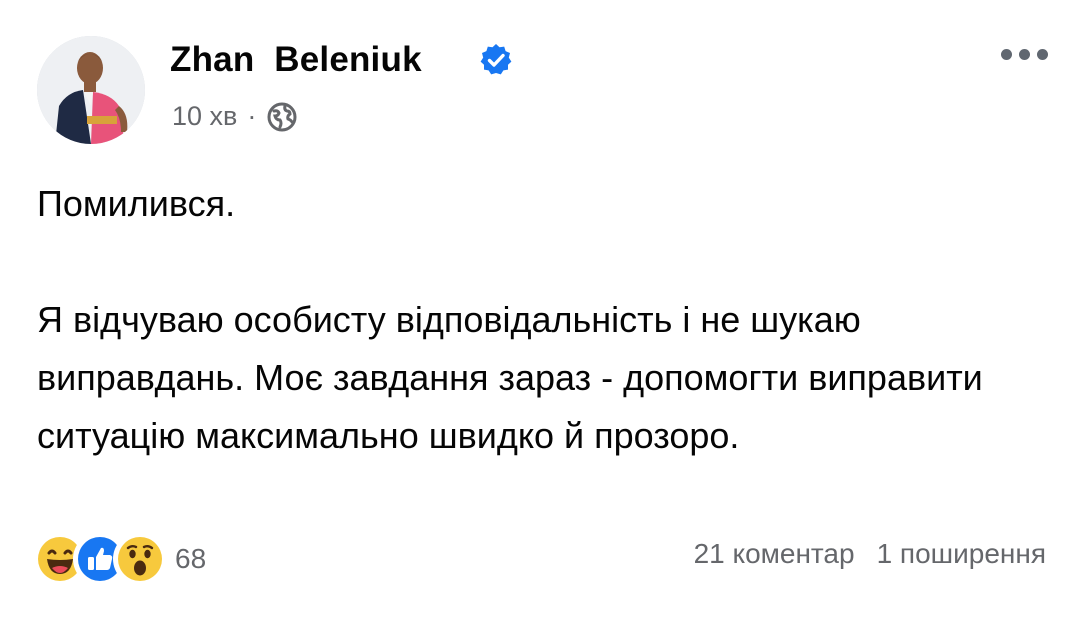  I want to click on verified-badge-icon, so click(496, 59).